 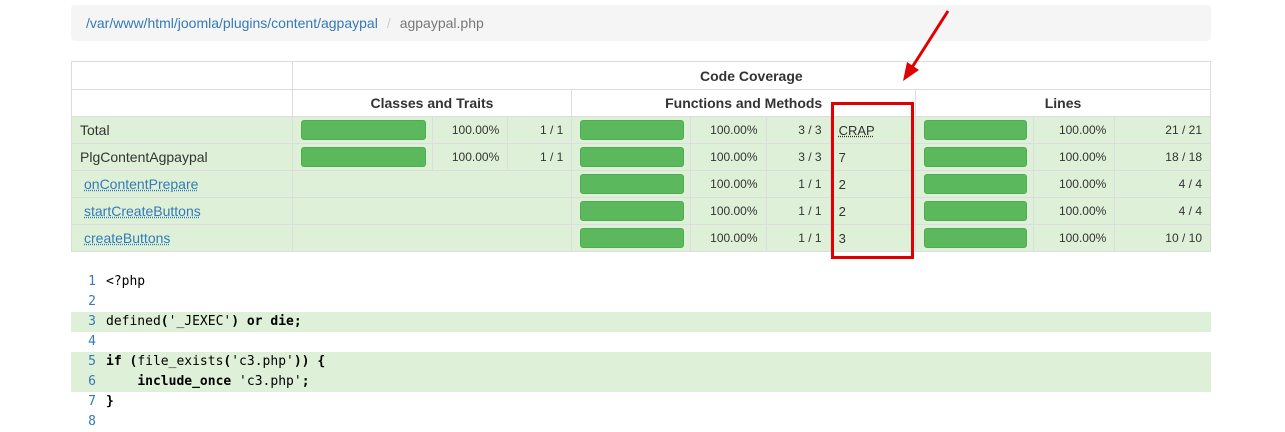 I want to click on code-line: 2, so click(x=641, y=302).